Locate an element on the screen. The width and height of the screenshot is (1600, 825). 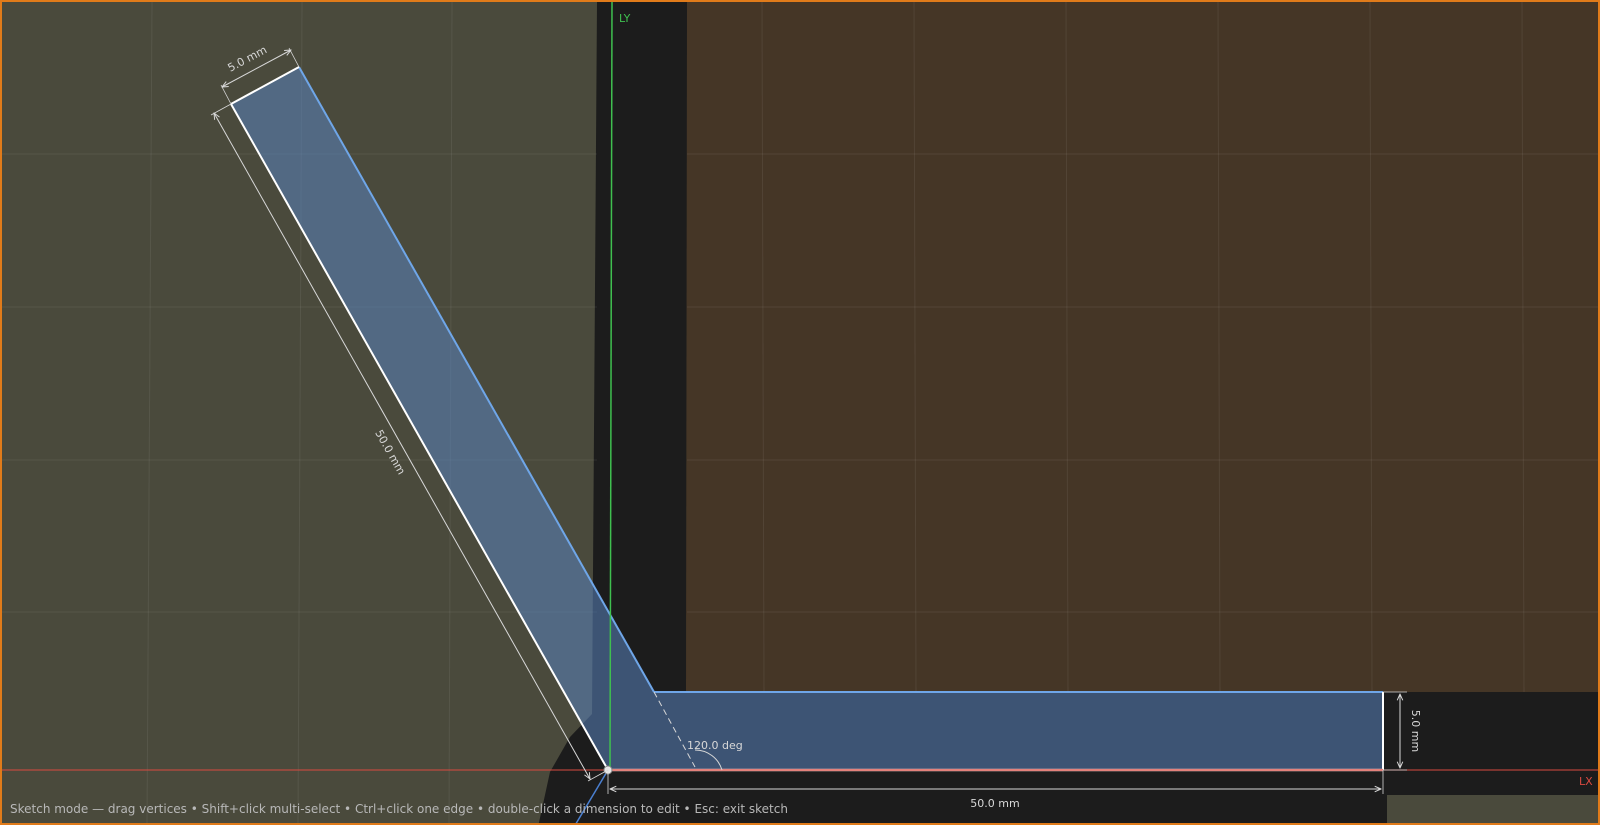
dim-base-length-label: 50.0 mm is located at coordinates (994, 803).